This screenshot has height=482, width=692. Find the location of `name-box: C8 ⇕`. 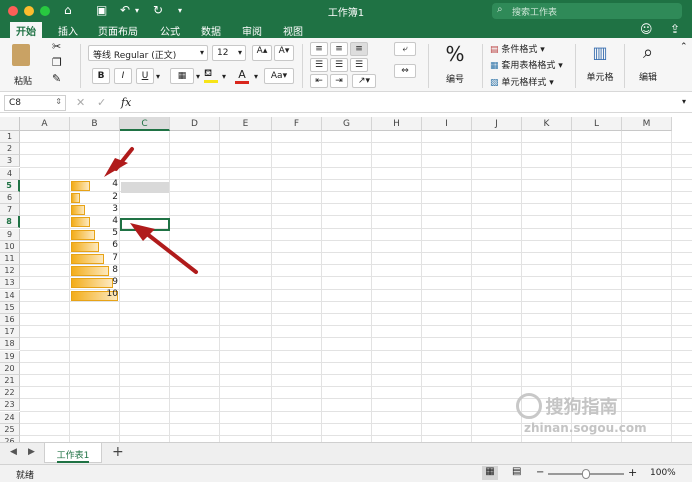

name-box: C8 ⇕ is located at coordinates (35, 103).